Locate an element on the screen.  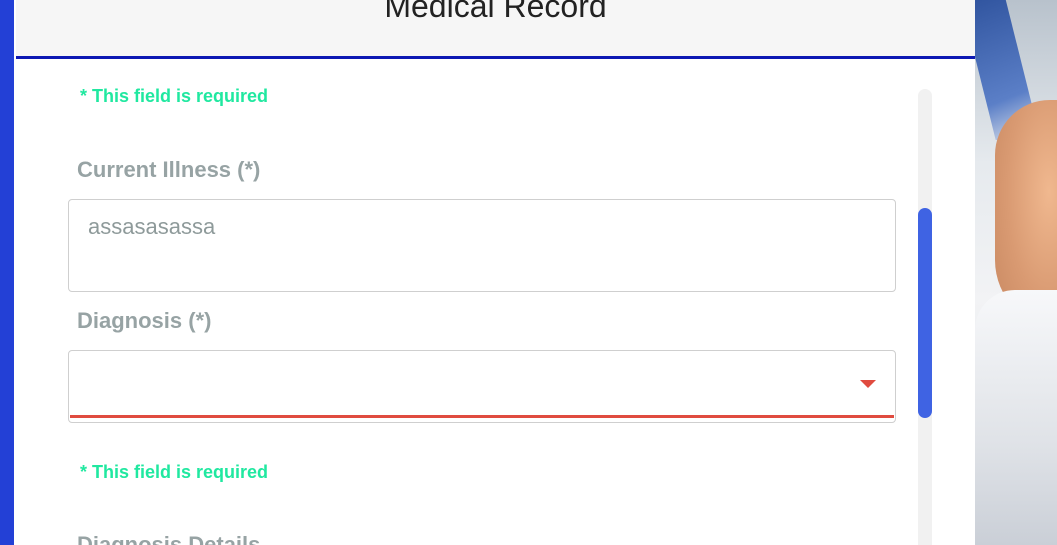
left-accent-bar is located at coordinates (7, 272).